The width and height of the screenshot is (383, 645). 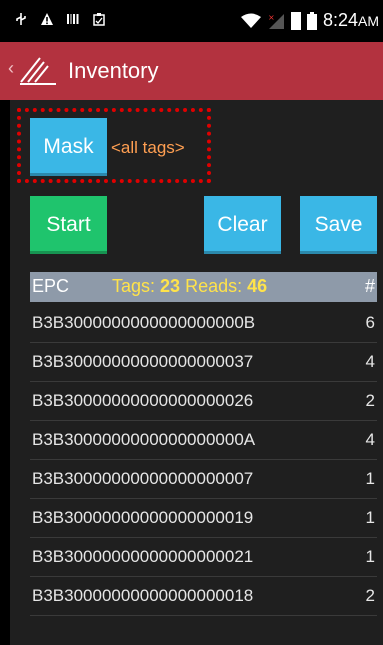 What do you see at coordinates (99, 19) in the screenshot?
I see `clipboard-icon` at bounding box center [99, 19].